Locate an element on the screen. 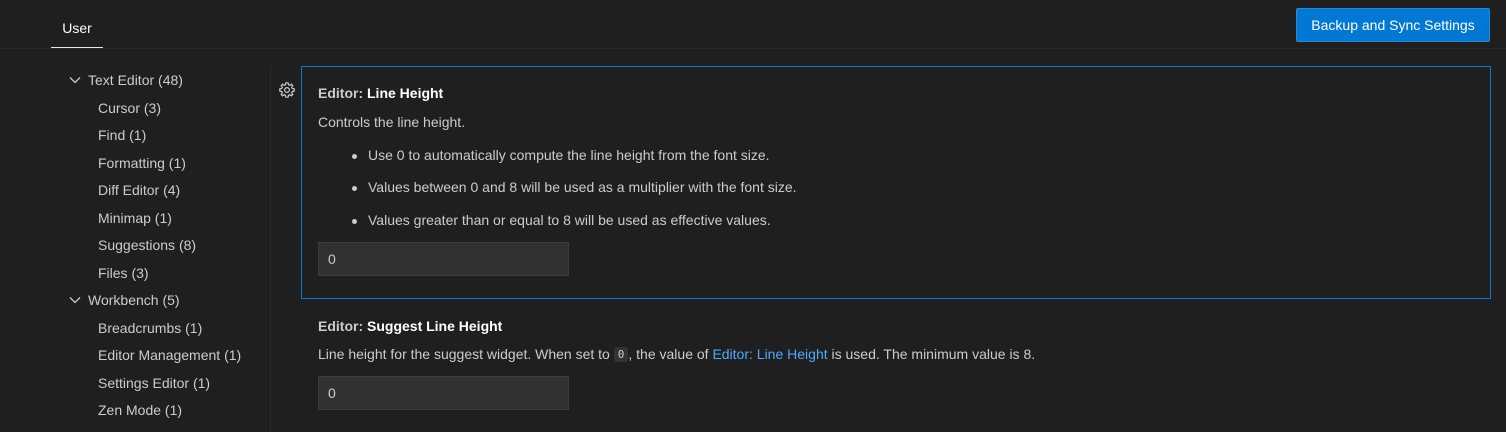  line-height-input is located at coordinates (443, 259).